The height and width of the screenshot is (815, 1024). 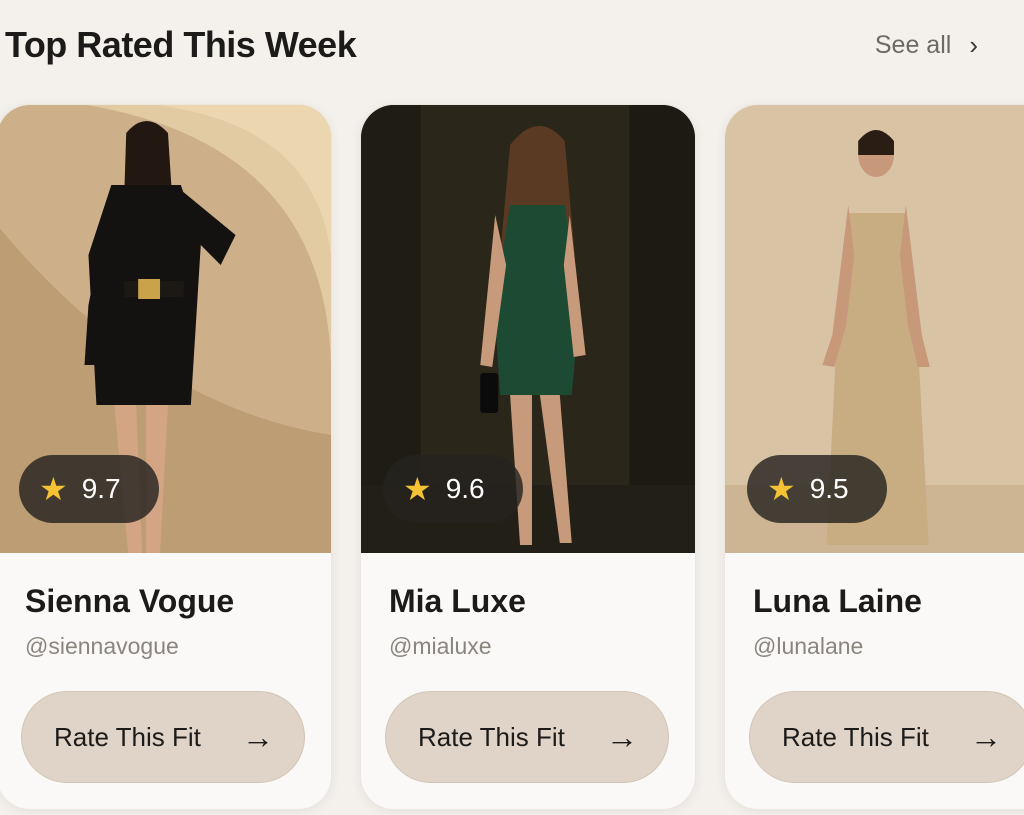 I want to click on creator-name: Mia Luxe, so click(x=457, y=601).